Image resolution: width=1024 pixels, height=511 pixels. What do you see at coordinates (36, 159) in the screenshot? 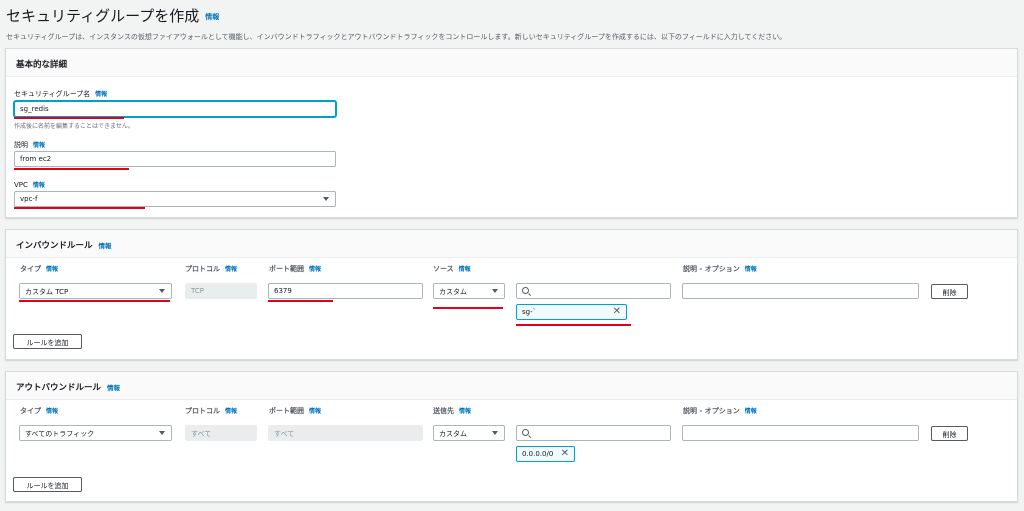
I see `description-value: from ec2` at bounding box center [36, 159].